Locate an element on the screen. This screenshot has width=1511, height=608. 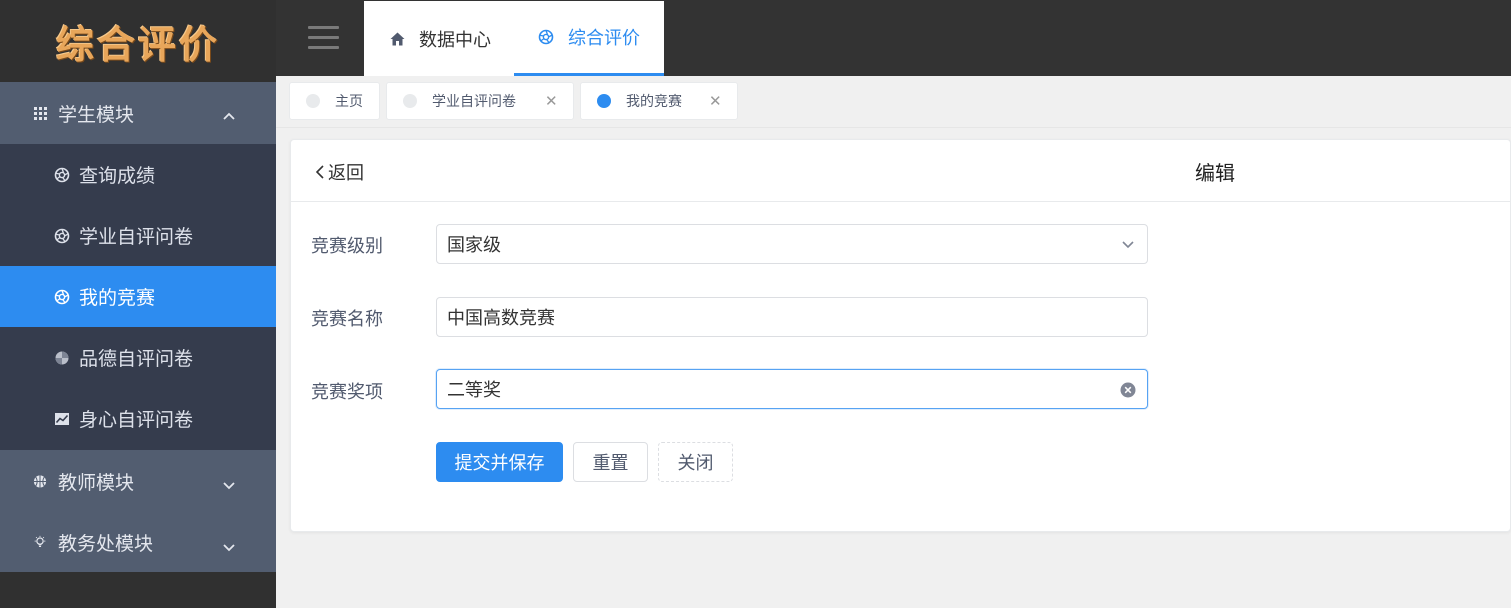
sidebar-item-query-grades: 查询成绩 is located at coordinates (138, 174).